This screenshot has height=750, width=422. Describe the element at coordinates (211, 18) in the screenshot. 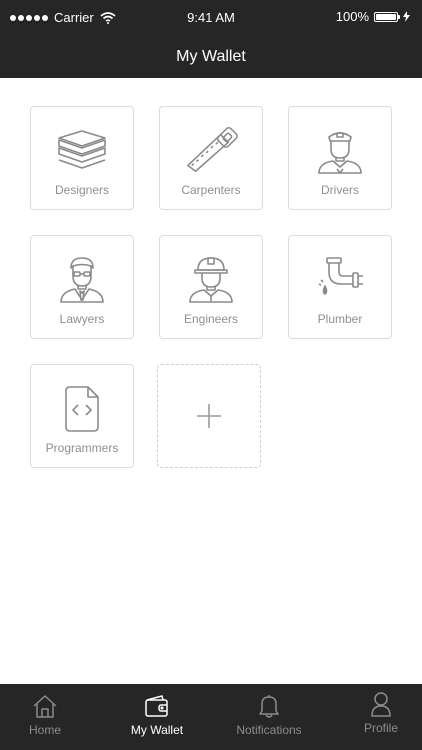

I see `status-bar: Carrier 9:41 AM 100%` at that location.